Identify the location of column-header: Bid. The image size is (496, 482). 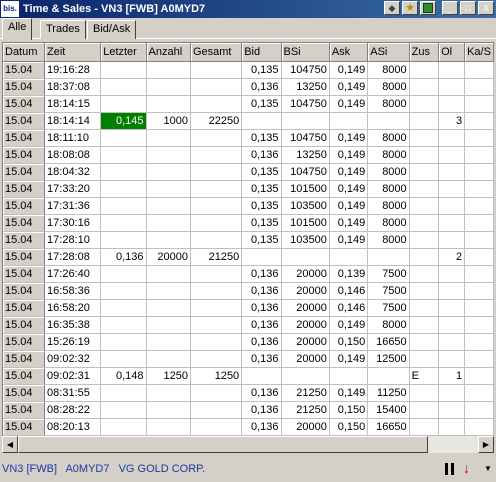
(261, 52).